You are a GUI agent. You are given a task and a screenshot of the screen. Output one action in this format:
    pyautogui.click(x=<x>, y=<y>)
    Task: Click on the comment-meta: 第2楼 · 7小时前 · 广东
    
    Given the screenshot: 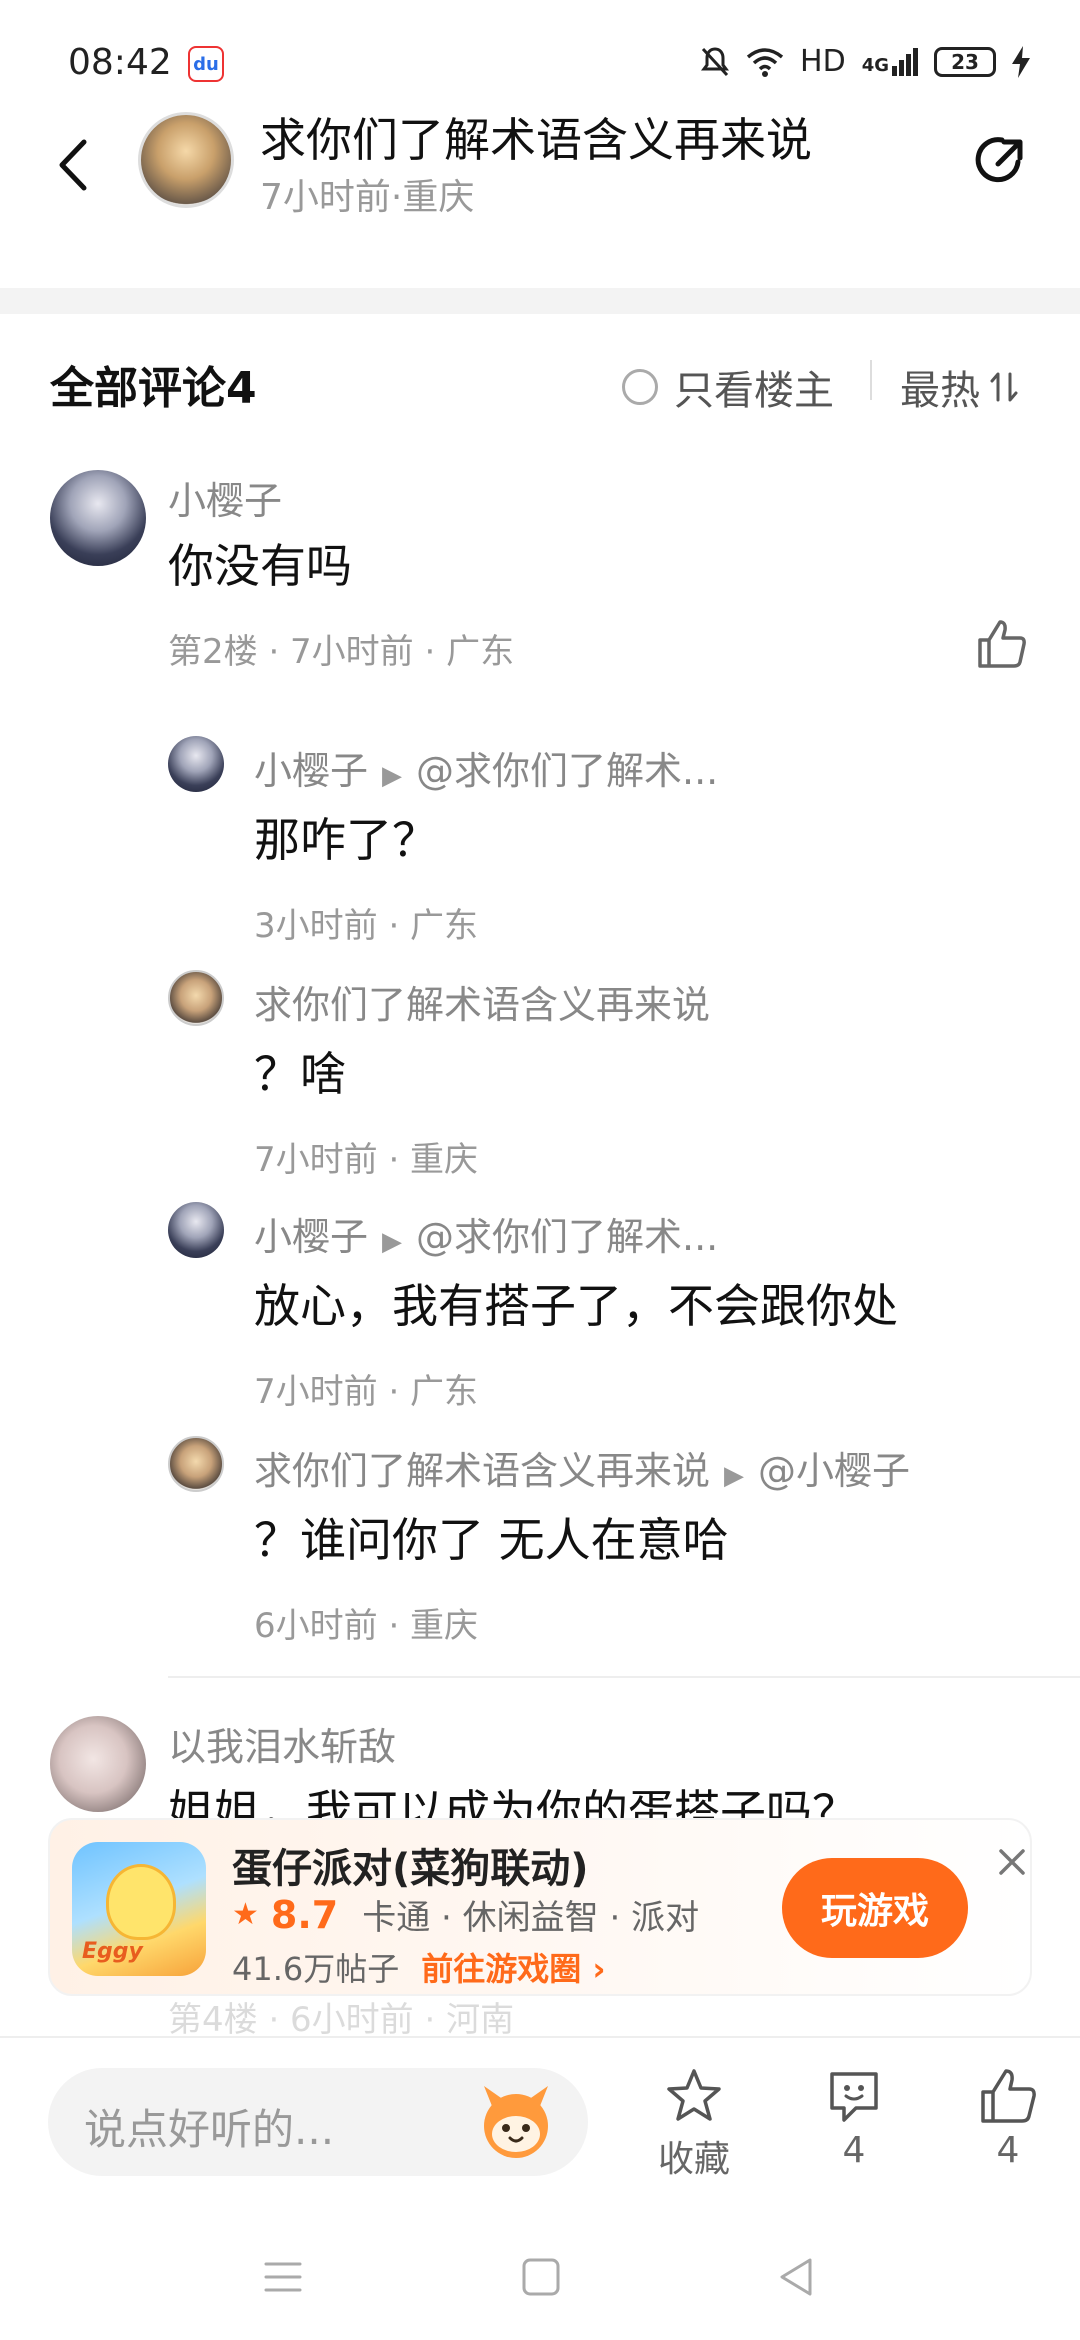 What is the action you would take?
    pyautogui.click(x=341, y=652)
    